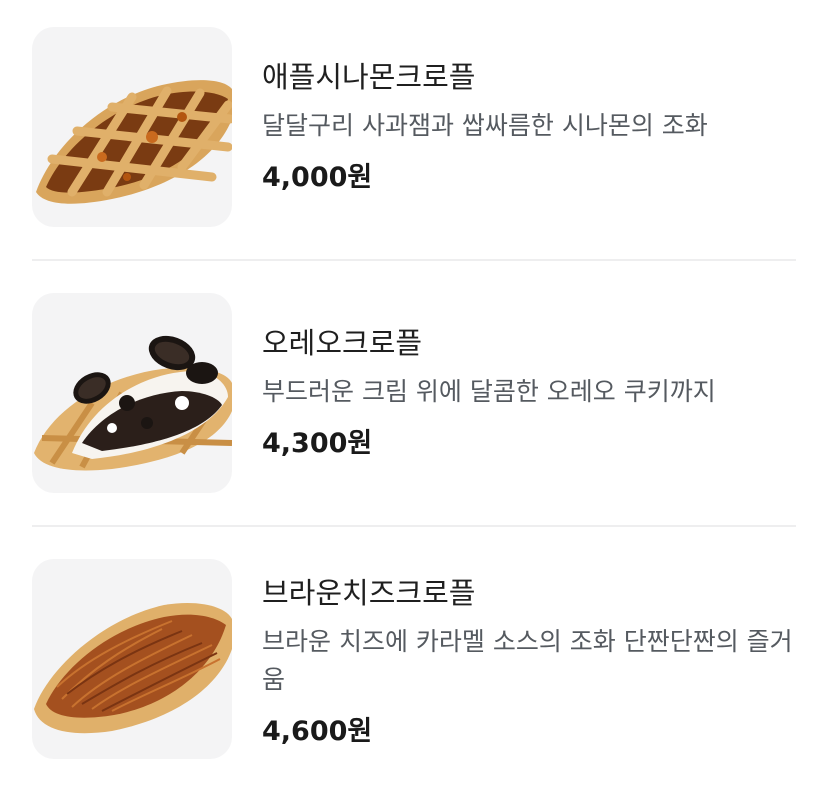  I want to click on menu-item-description: 부드러운 크림 위에 달콤한 오레오 쿠키까지, so click(489, 391).